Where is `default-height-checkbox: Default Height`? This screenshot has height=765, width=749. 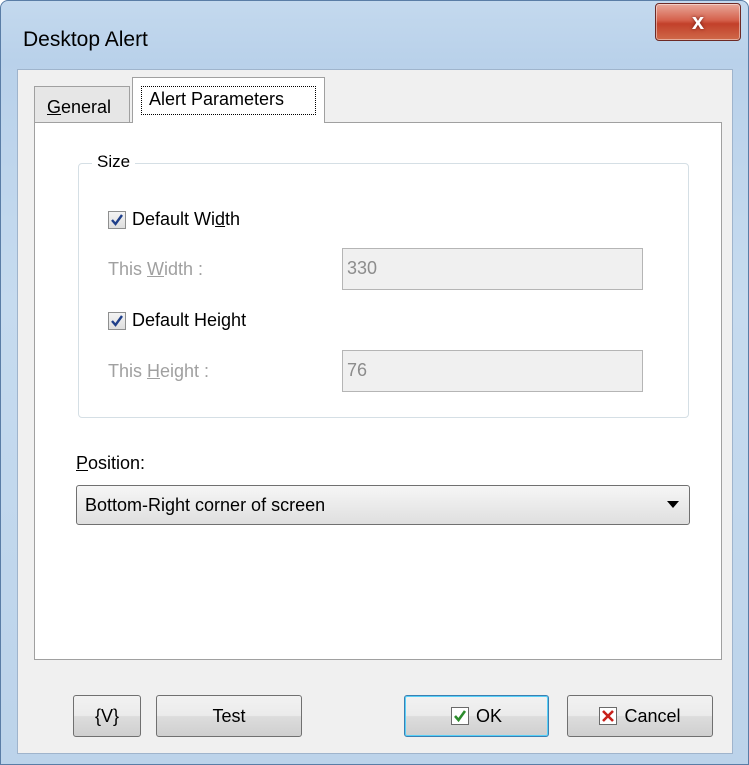
default-height-checkbox: Default Height is located at coordinates (177, 320).